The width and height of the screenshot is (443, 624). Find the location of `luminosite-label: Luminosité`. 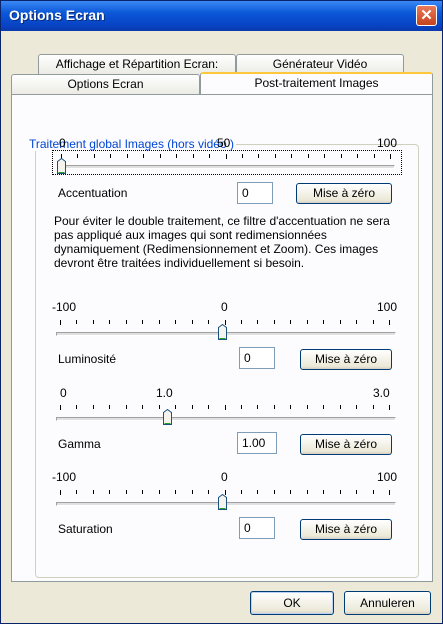

luminosite-label: Luminosité is located at coordinates (87, 359).